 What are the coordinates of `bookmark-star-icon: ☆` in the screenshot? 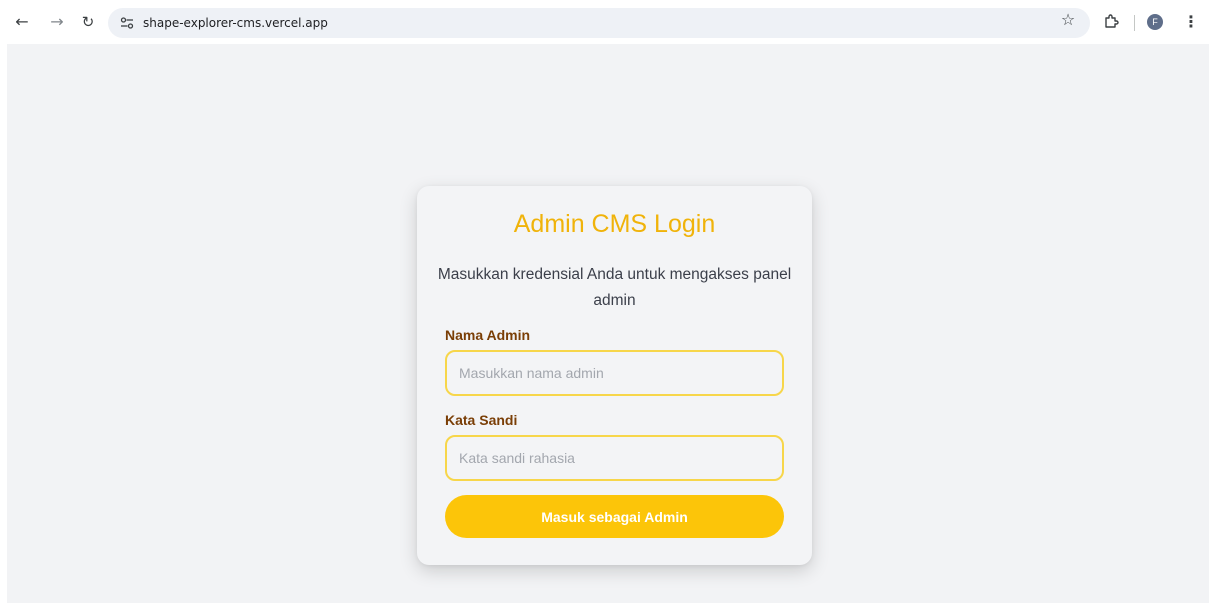 It's located at (1068, 20).